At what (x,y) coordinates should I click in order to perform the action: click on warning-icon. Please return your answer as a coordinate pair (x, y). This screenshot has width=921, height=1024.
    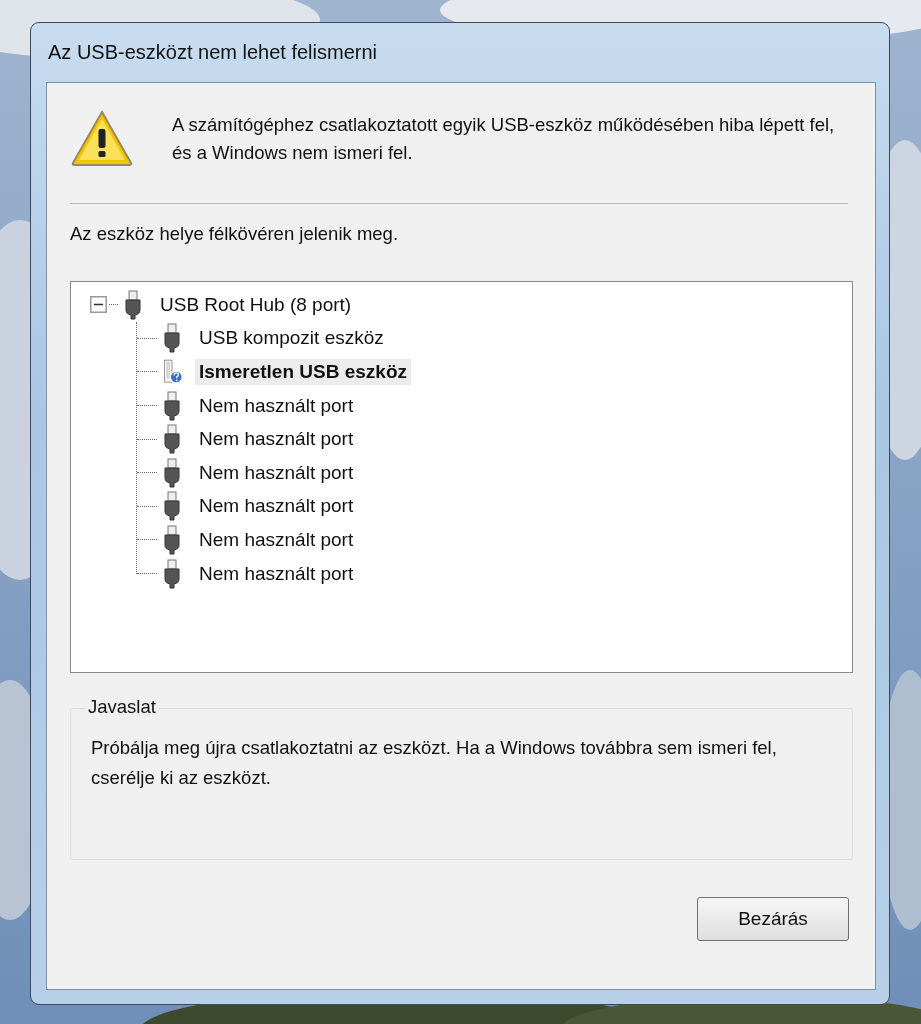
    Looking at the image, I should click on (102, 138).